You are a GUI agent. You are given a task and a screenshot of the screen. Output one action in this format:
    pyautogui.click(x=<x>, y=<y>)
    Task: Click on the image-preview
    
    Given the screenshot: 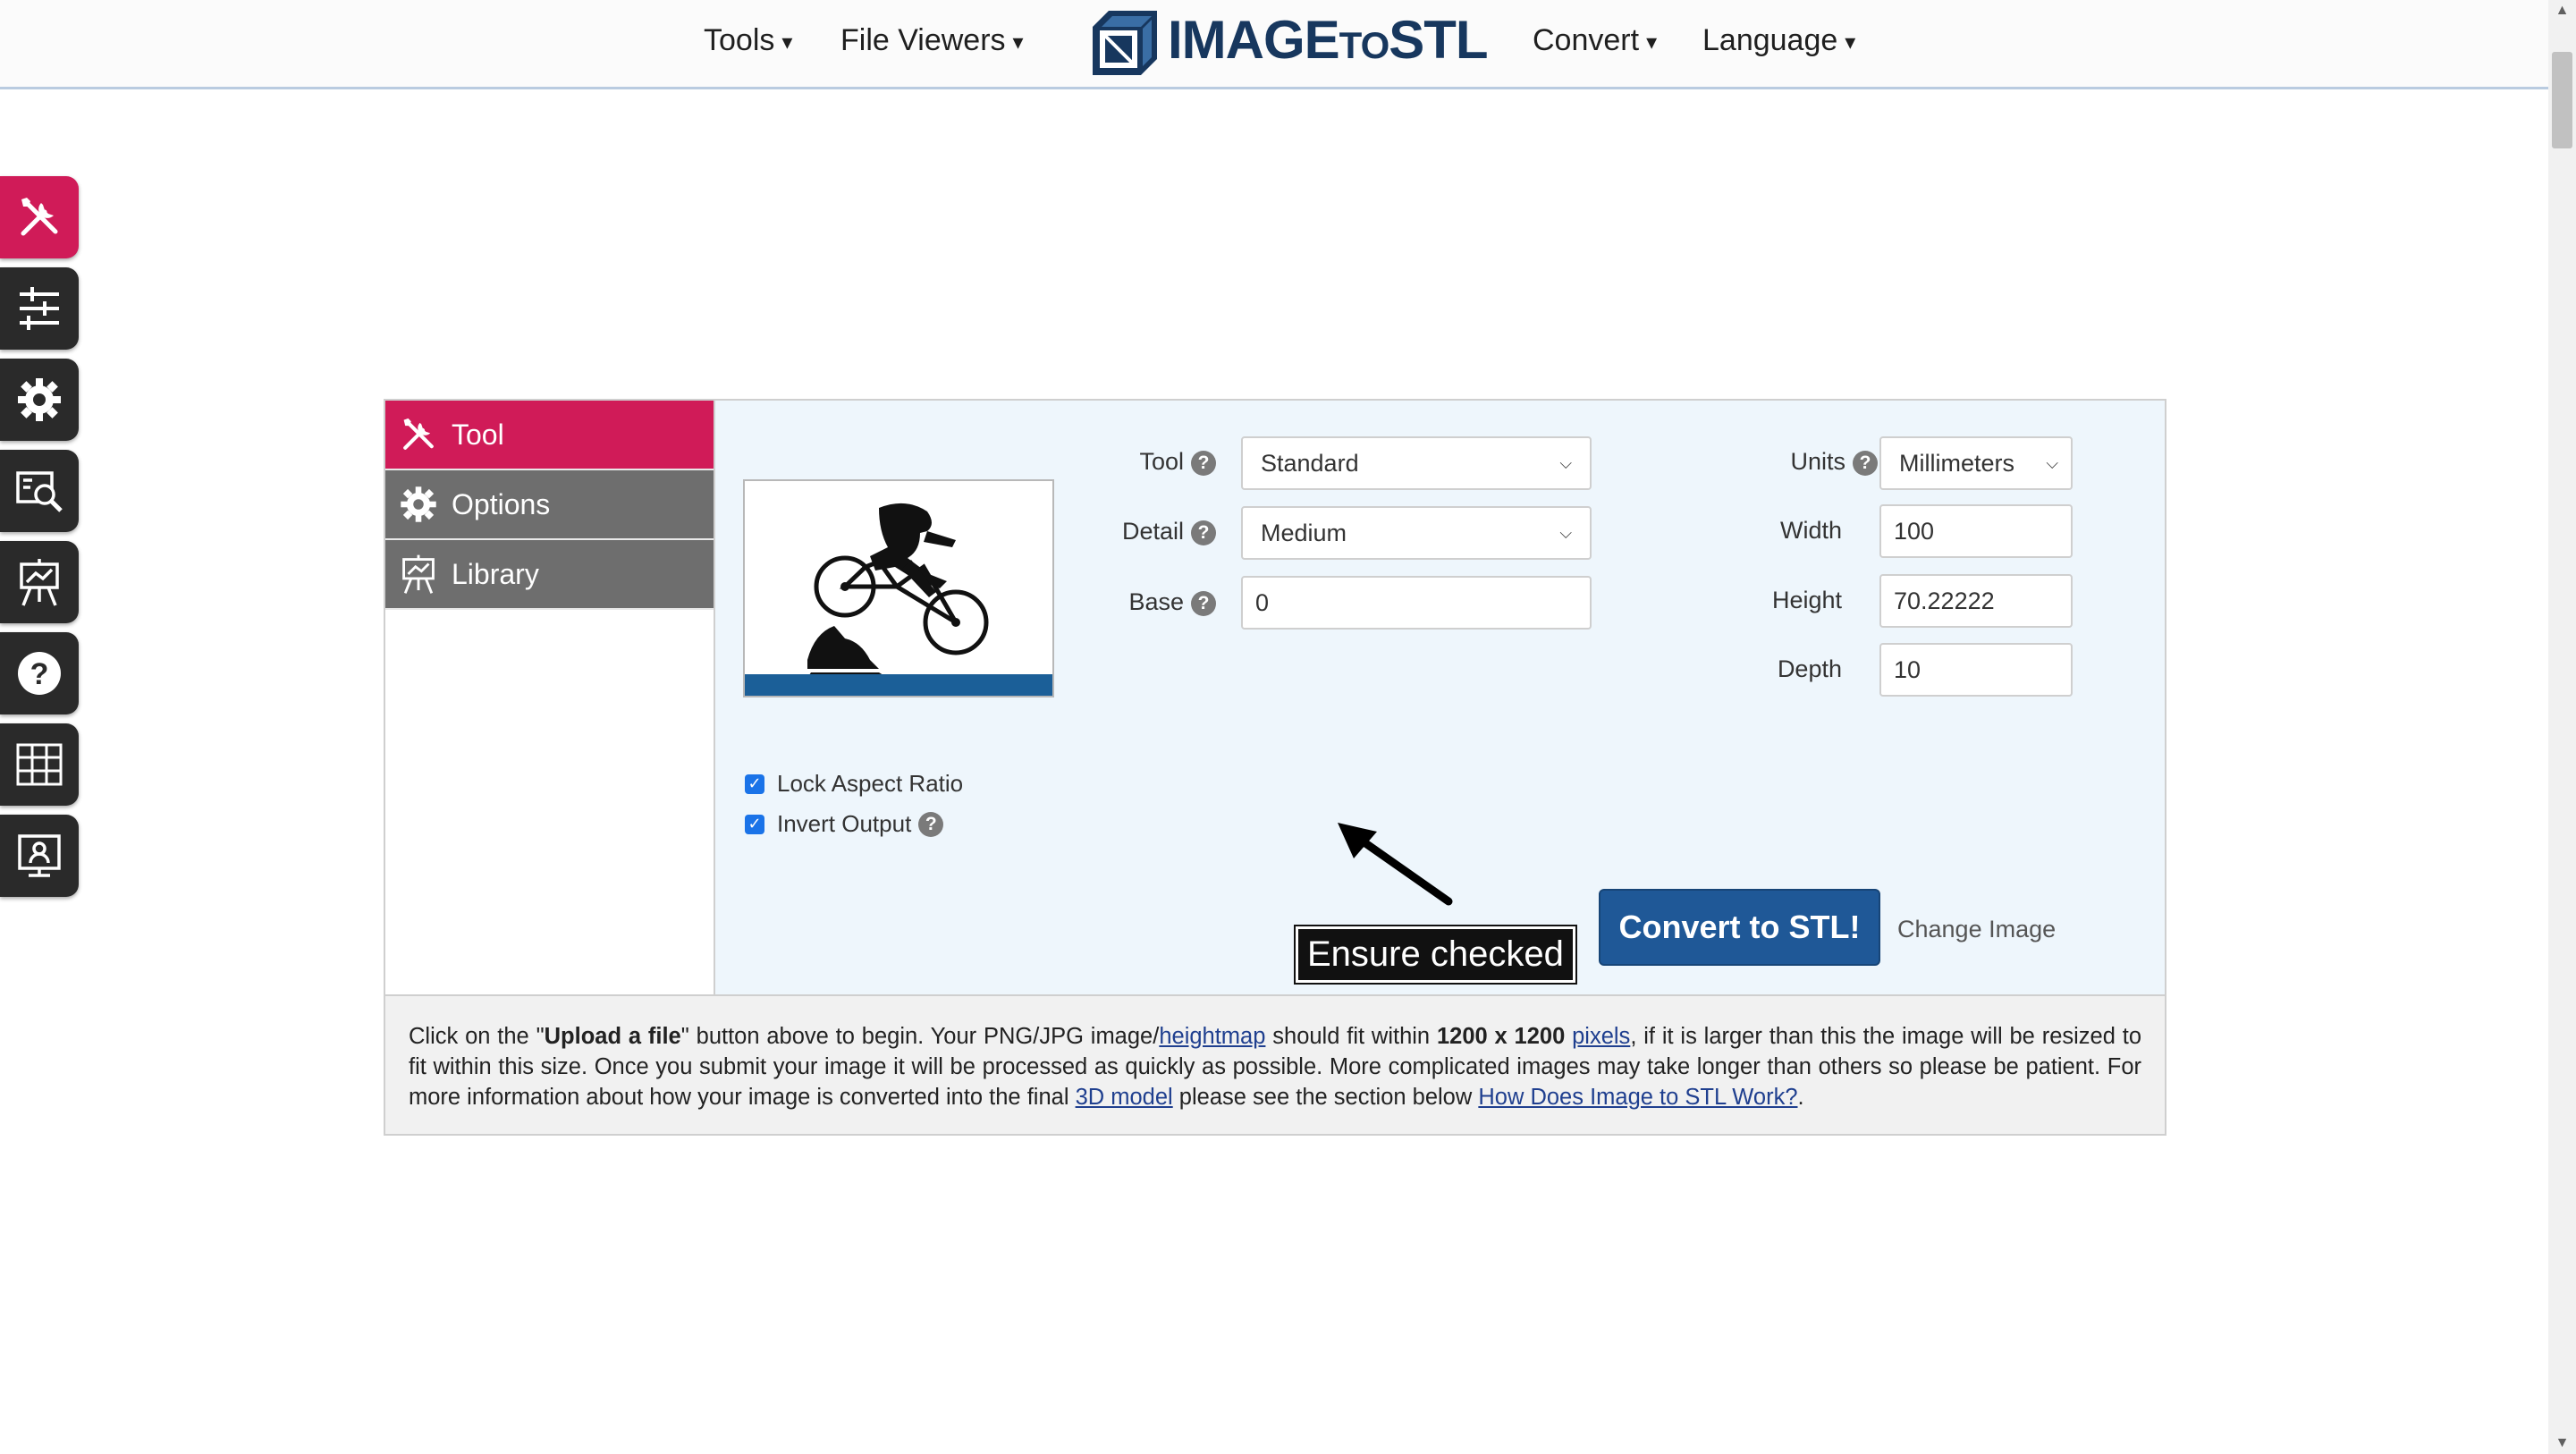 What is the action you would take?
    pyautogui.click(x=898, y=588)
    